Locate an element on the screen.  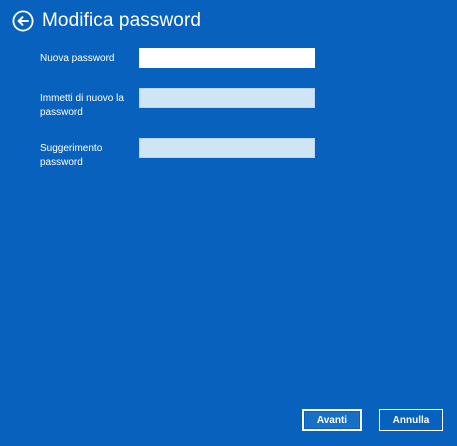
back-arrow-circle-icon is located at coordinates (23, 21).